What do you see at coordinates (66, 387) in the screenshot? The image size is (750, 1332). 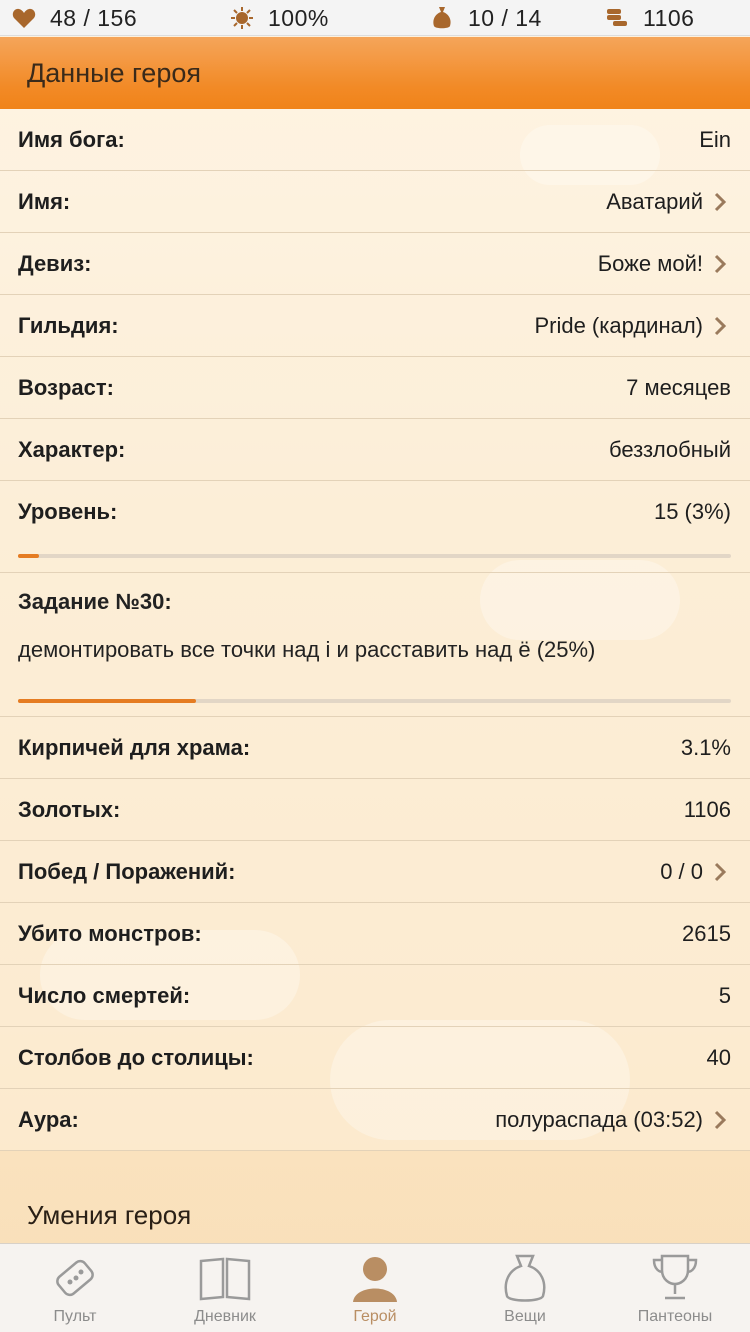 I see `row-label: Возраст:` at bounding box center [66, 387].